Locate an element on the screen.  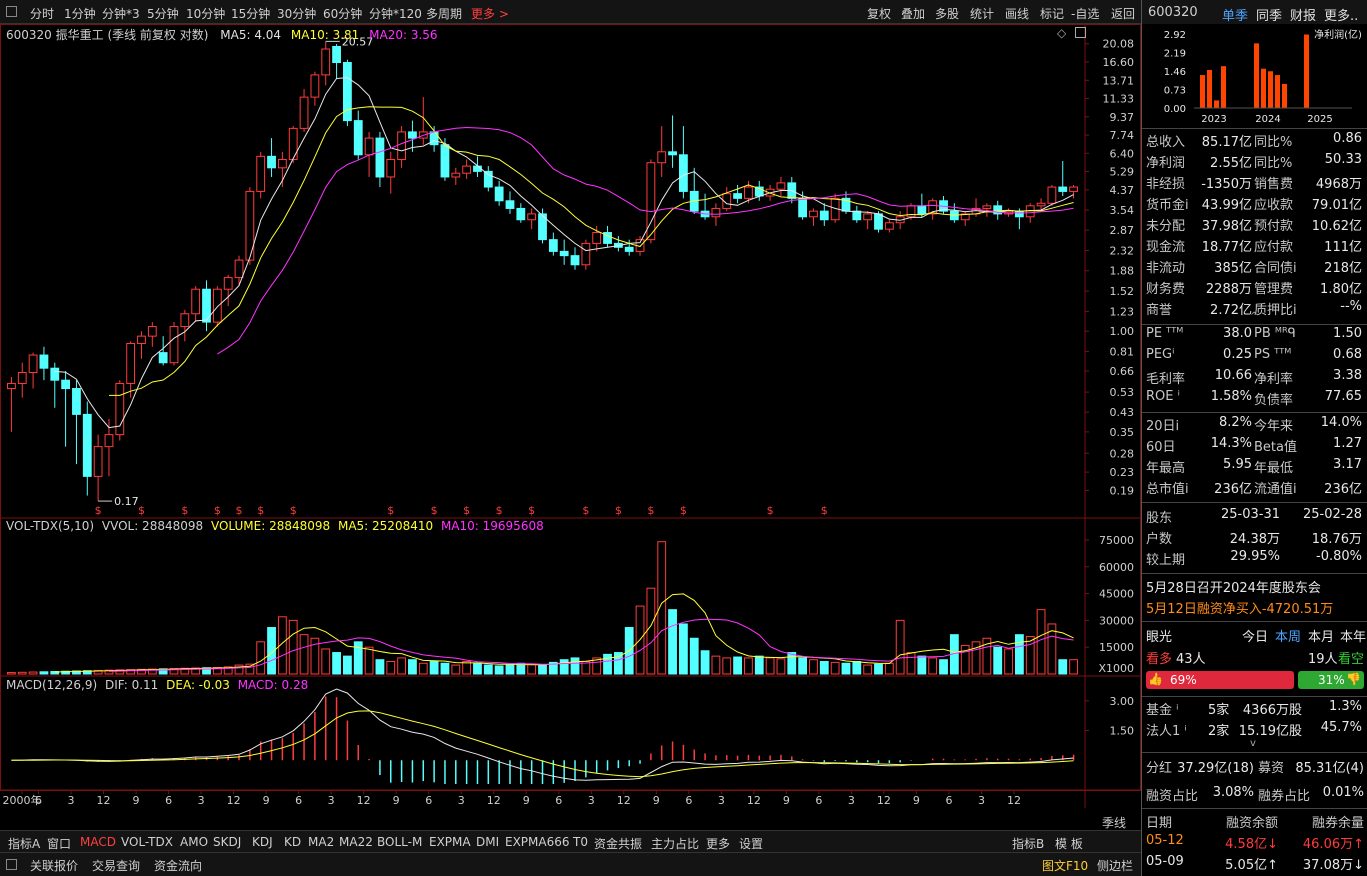
val-cell: 3.38 is located at coordinates (1347, 375).